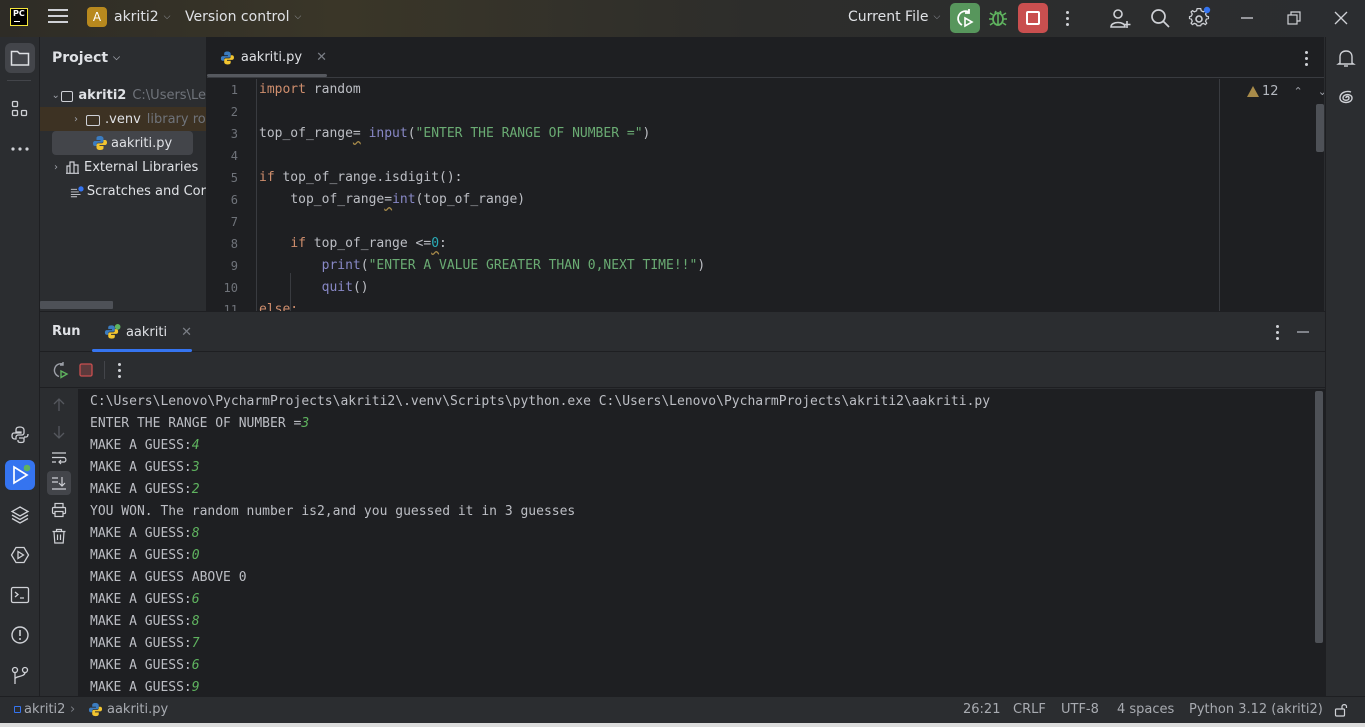  What do you see at coordinates (123, 167) in the screenshot?
I see `tree-item-external-libraries: › External Libraries` at bounding box center [123, 167].